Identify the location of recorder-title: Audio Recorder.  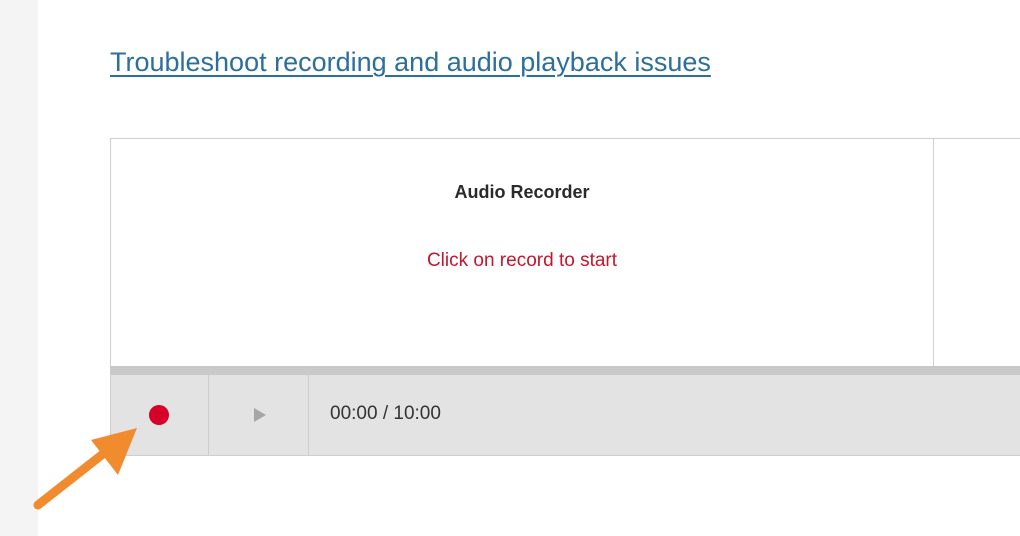
(522, 192).